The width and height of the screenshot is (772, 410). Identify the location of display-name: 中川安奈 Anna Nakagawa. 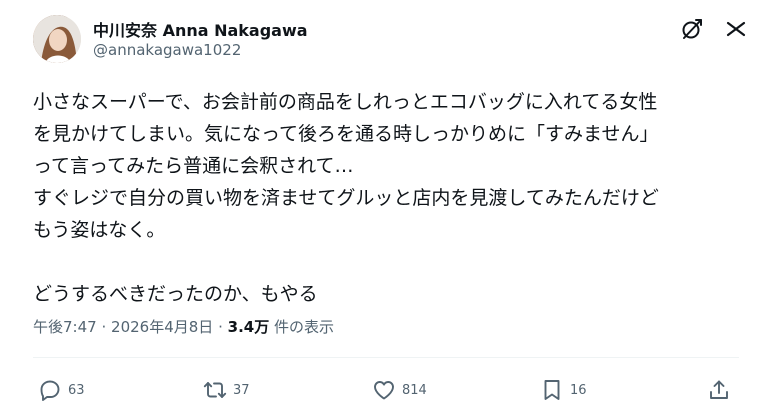
(200, 29).